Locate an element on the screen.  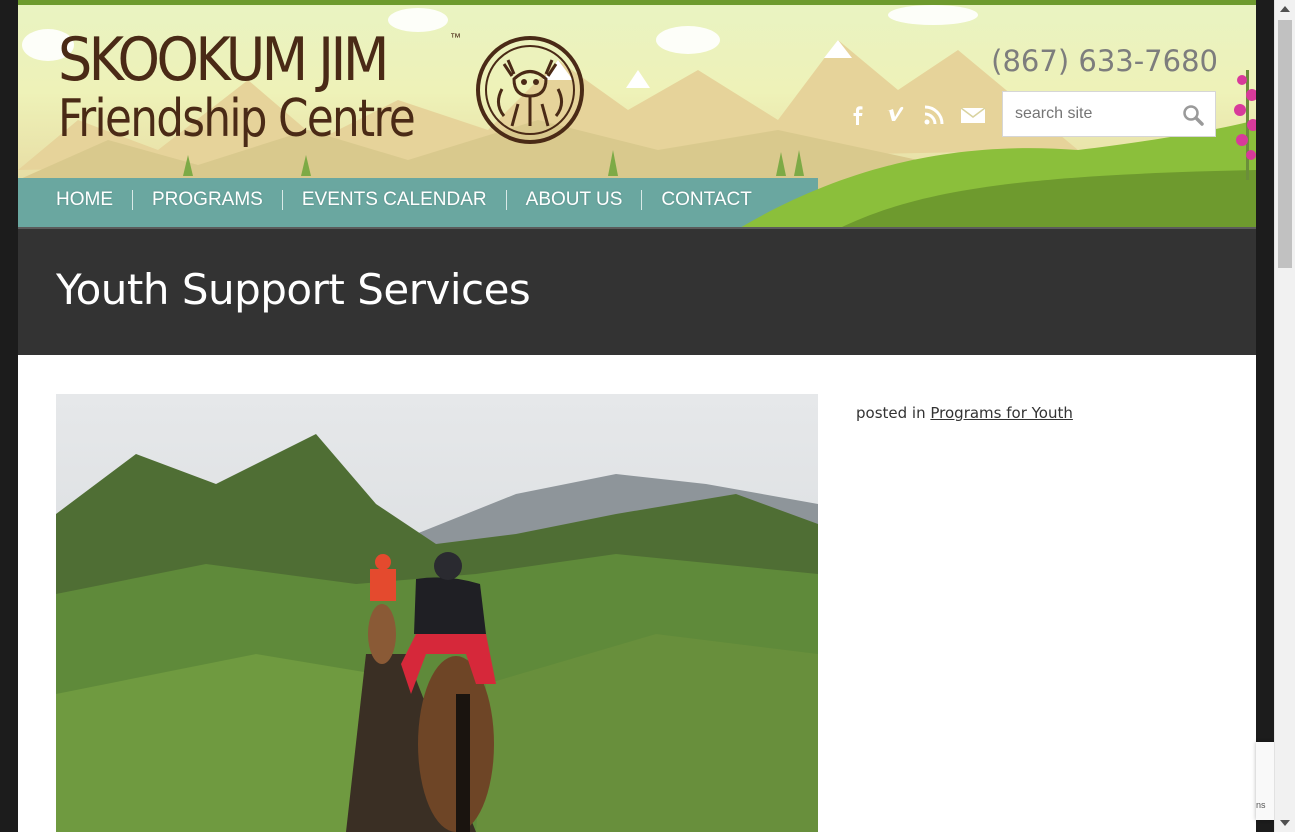
category-link: Programs for Youth is located at coordinates (1001, 413).